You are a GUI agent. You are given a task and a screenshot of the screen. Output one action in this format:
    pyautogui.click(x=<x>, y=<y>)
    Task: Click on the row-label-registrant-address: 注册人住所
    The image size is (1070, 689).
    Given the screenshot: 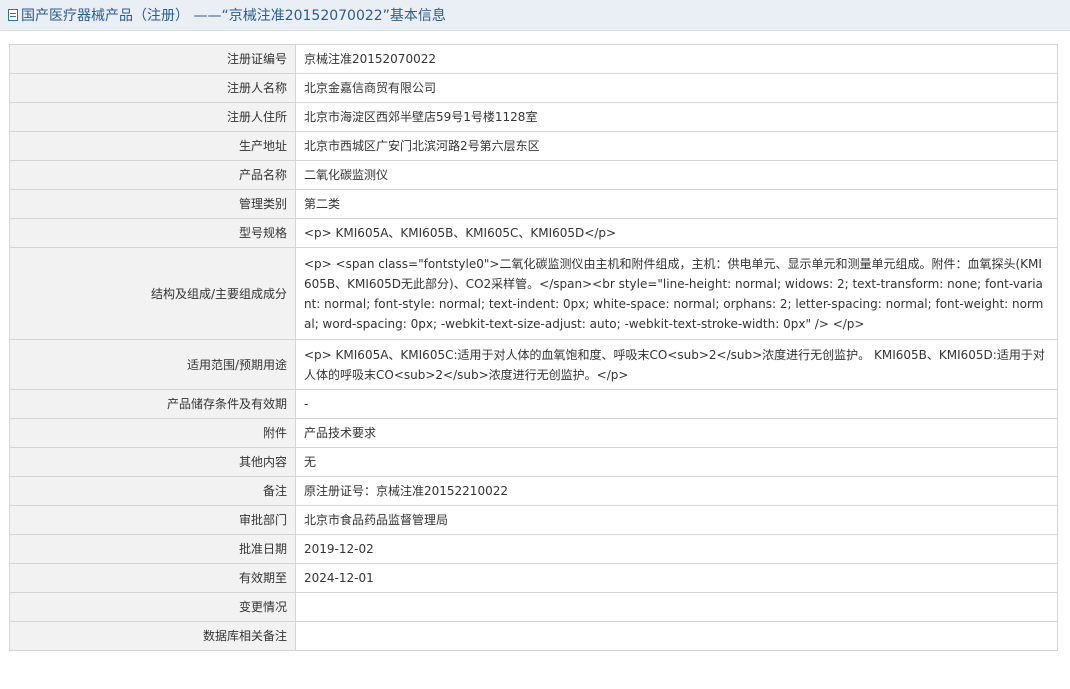 What is the action you would take?
    pyautogui.click(x=152, y=117)
    